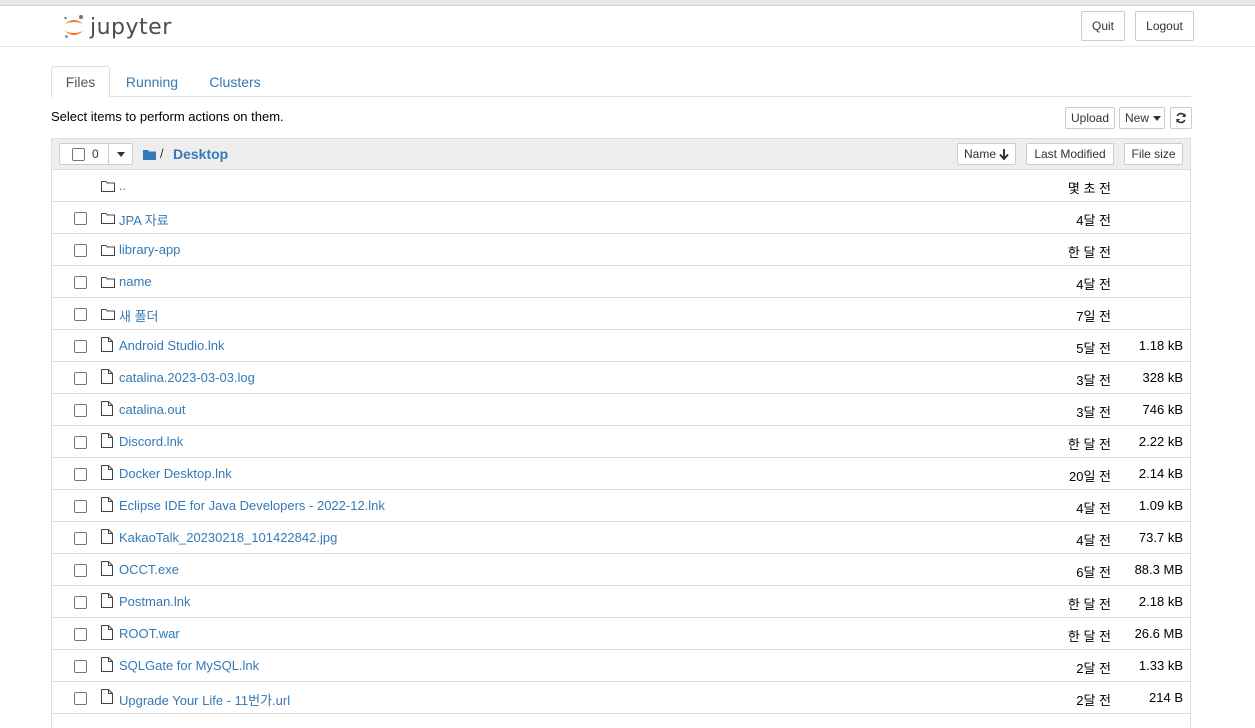 This screenshot has height=728, width=1255. Describe the element at coordinates (621, 346) in the screenshot. I see `file-row: Android Studio.lnk 5달 전 1.18 kB` at that location.